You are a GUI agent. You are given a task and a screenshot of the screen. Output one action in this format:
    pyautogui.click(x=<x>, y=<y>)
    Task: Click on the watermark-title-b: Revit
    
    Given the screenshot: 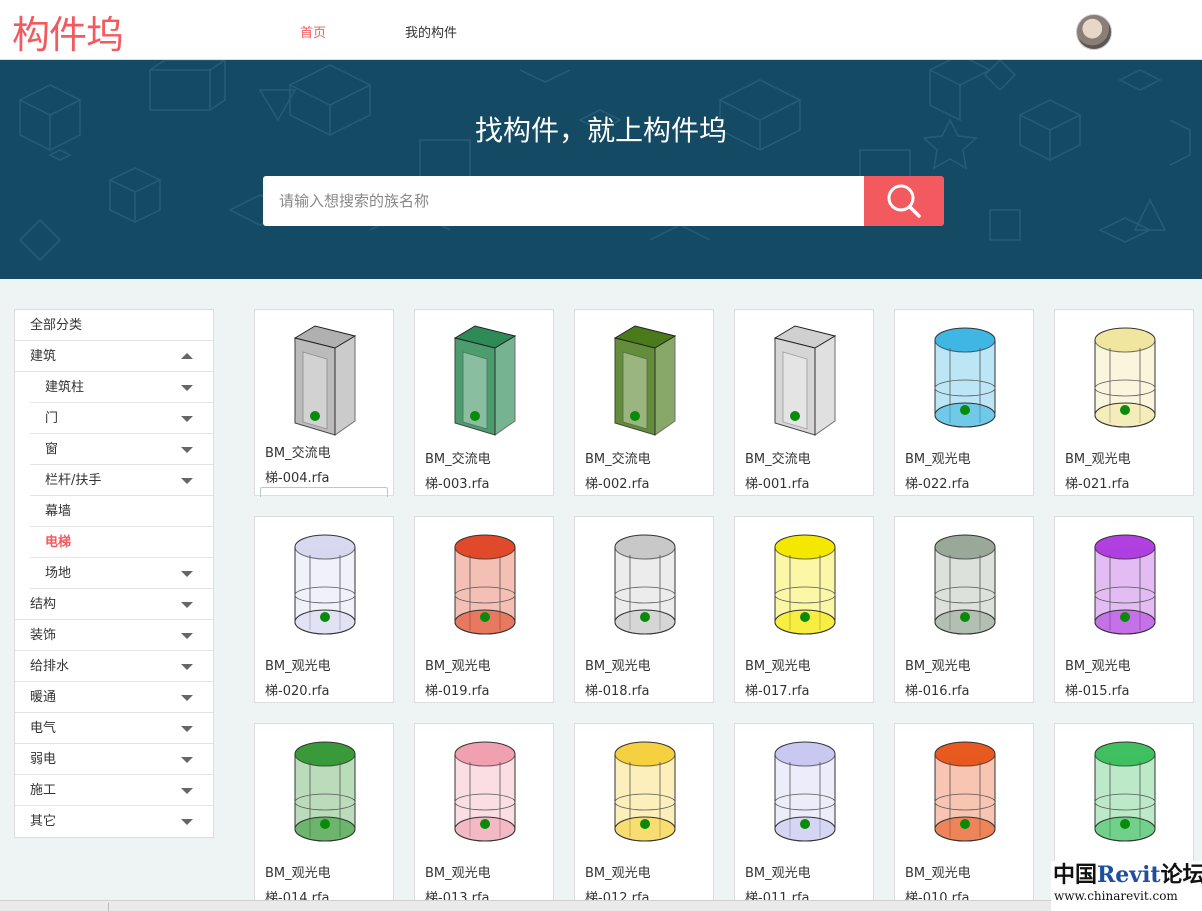 What is the action you would take?
    pyautogui.click(x=1129, y=875)
    